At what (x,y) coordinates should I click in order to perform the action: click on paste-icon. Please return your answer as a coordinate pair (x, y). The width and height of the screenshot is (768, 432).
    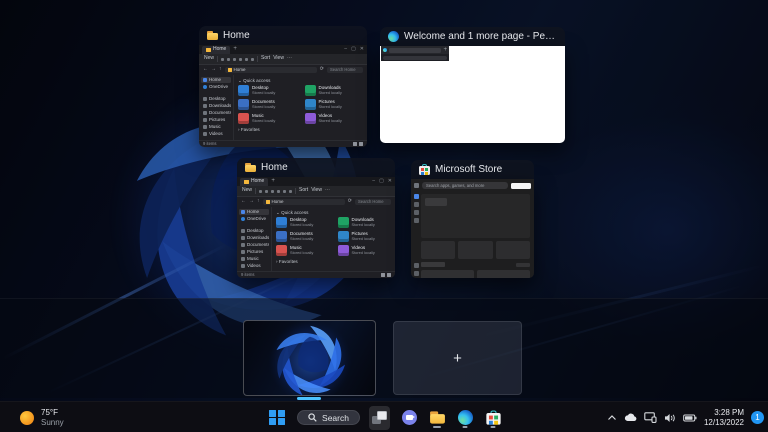
    Looking at the image, I should click on (273, 191).